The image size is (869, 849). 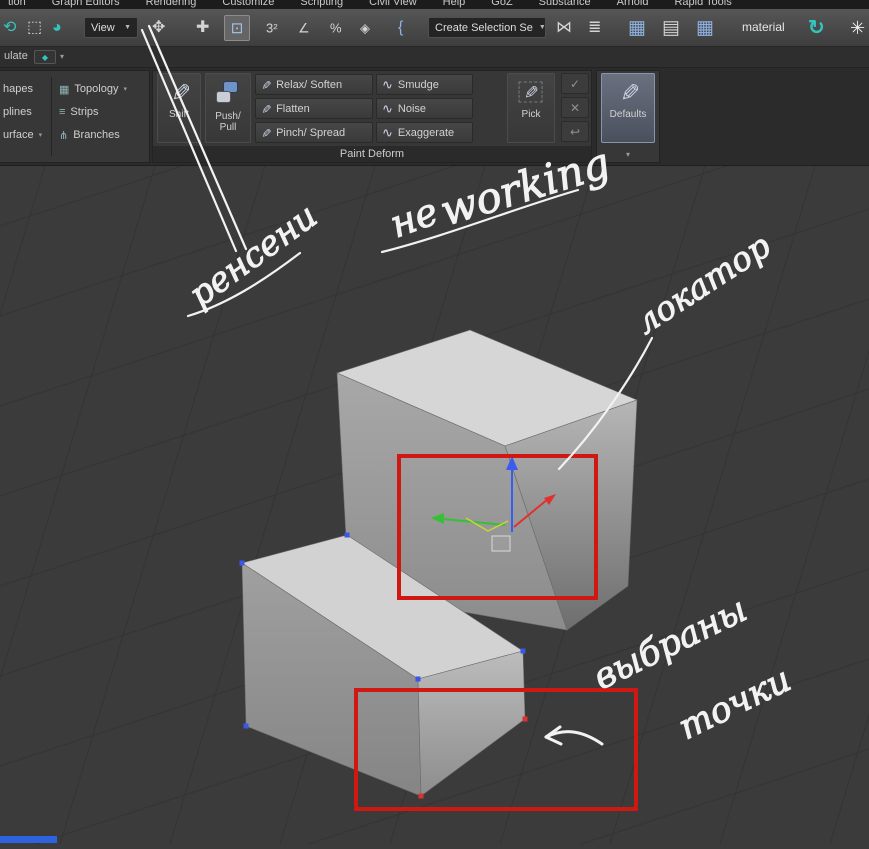 I want to click on ribbon-item-strips: ≡ Strips, so click(x=79, y=112).